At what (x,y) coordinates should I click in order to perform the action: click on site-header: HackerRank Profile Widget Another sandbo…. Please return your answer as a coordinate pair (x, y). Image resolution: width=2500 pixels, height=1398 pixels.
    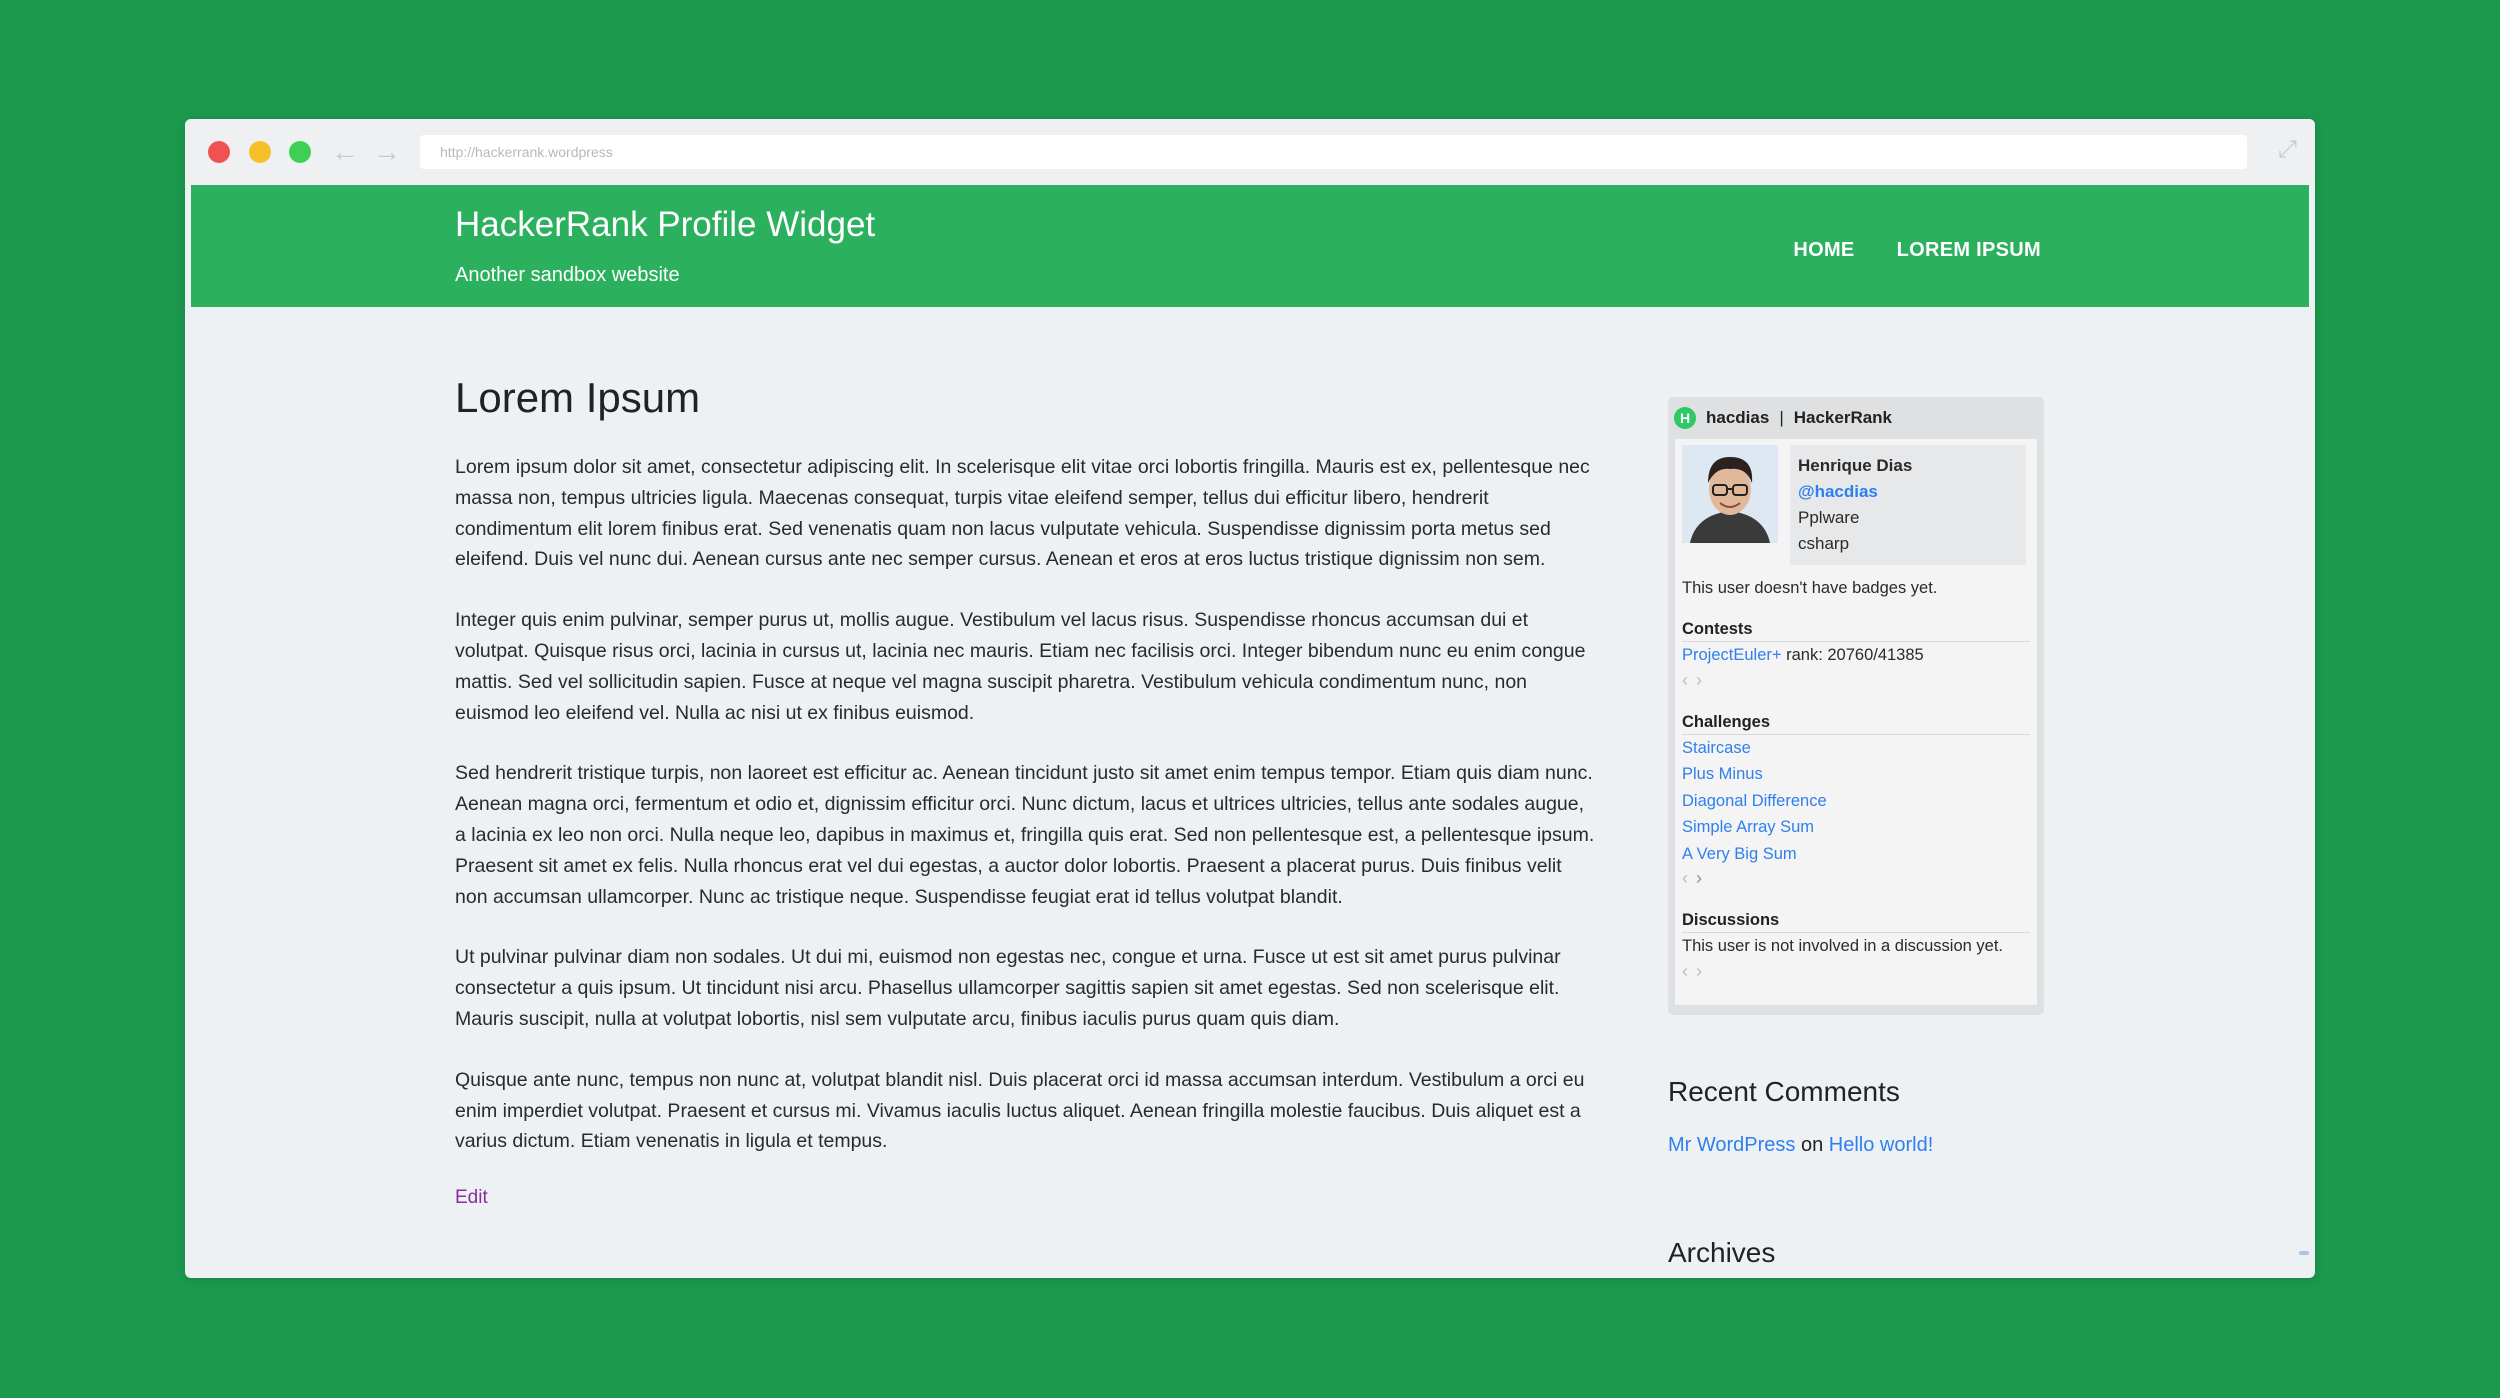
    Looking at the image, I should click on (1250, 246).